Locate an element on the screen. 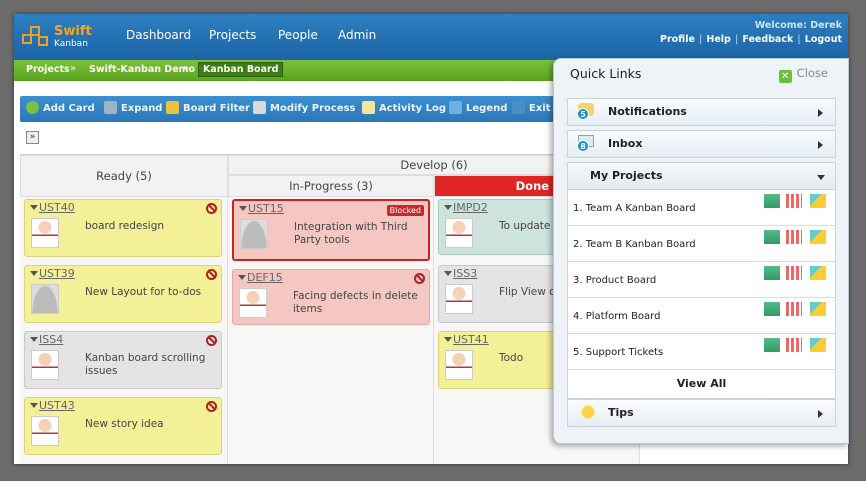 This screenshot has height=481, width=866. card-UST43: UST43 New story idea is located at coordinates (123, 426).